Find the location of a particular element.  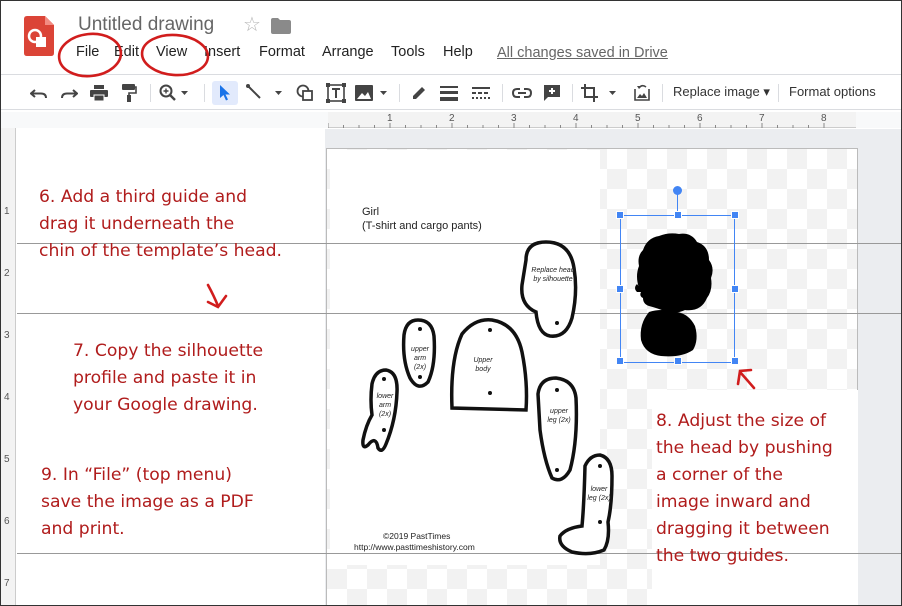

link-icon is located at coordinates (522, 93).